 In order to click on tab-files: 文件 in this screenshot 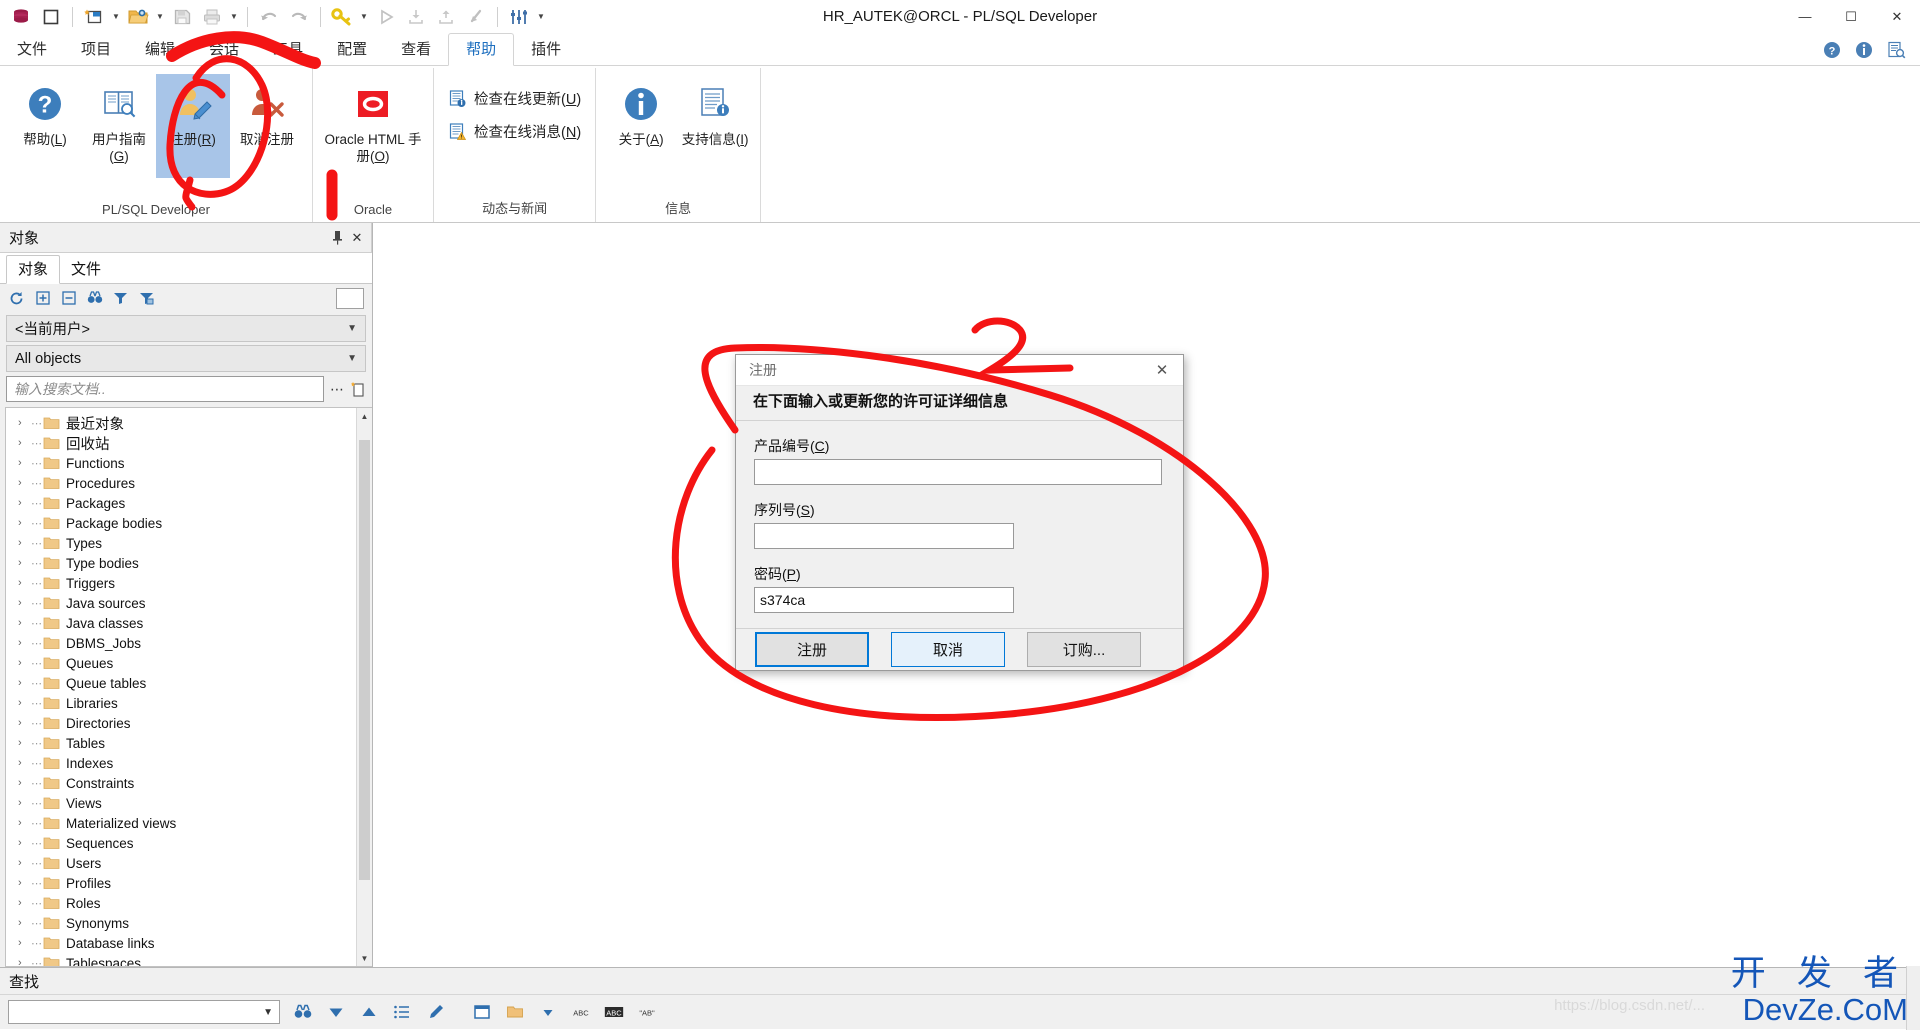, I will do `click(86, 269)`.